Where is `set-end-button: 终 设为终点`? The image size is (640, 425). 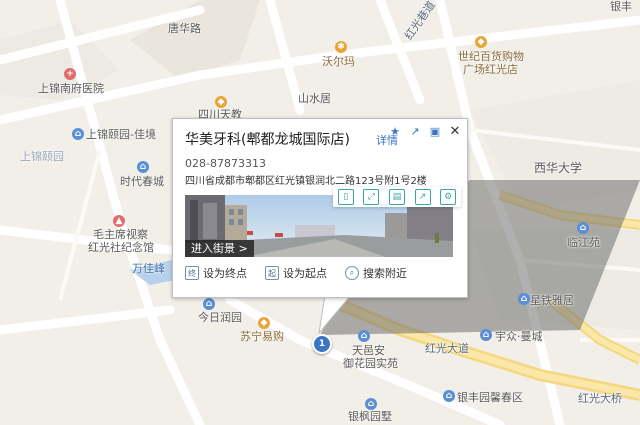
set-end-button: 终 设为终点 is located at coordinates (216, 273).